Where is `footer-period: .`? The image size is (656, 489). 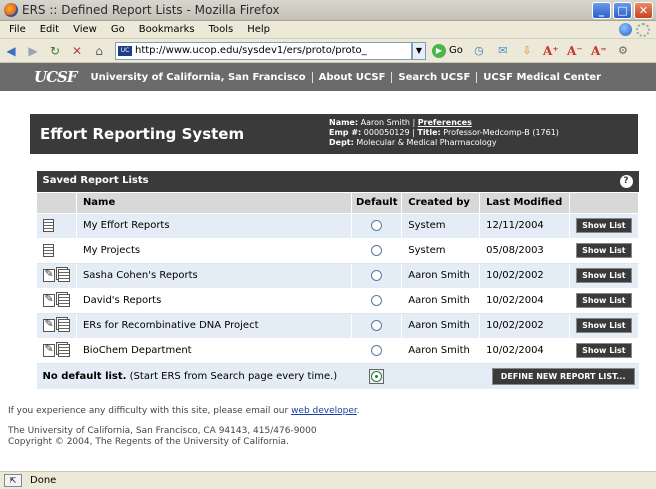 footer-period: . is located at coordinates (358, 411).